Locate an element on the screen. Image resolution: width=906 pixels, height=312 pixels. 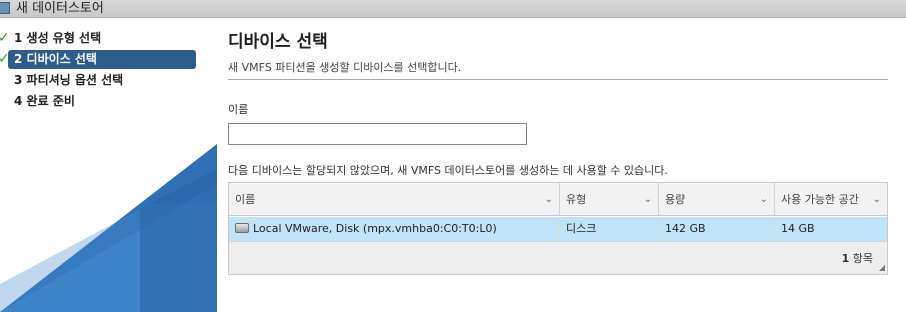
wizard-step-label: 3 파티셔닝 옵션 선택 is located at coordinates (69, 80).